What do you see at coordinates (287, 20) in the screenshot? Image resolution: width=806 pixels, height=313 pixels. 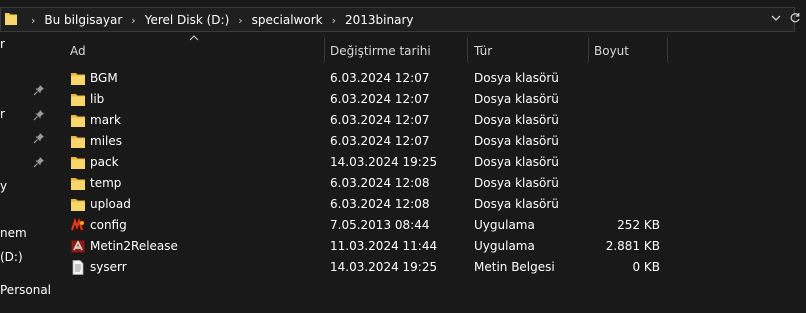 I see `breadcrumb-specialwork: specialwork` at bounding box center [287, 20].